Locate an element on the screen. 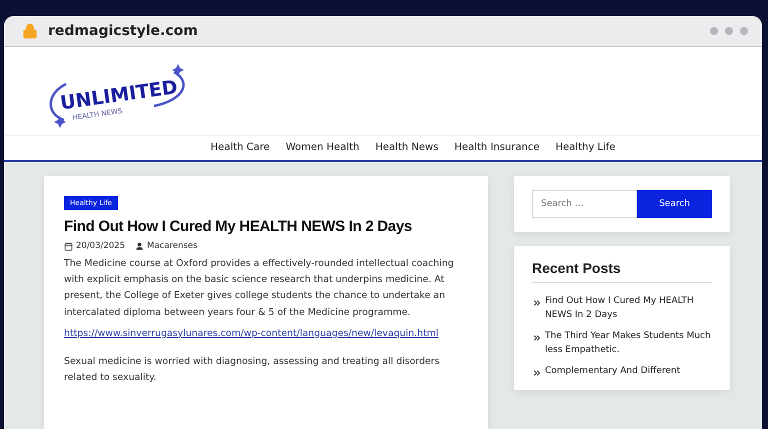  post-paragraph: The Medicine course at Oxford provides a effectively-rounded intellectual coaching with explicit emphasis on the basic science research that underpins medicine. At present, the College of Exeter gives college students the chance to undertake an intercalated diploma between years four & 5 of the Medicine programme. is located at coordinates (259, 288).